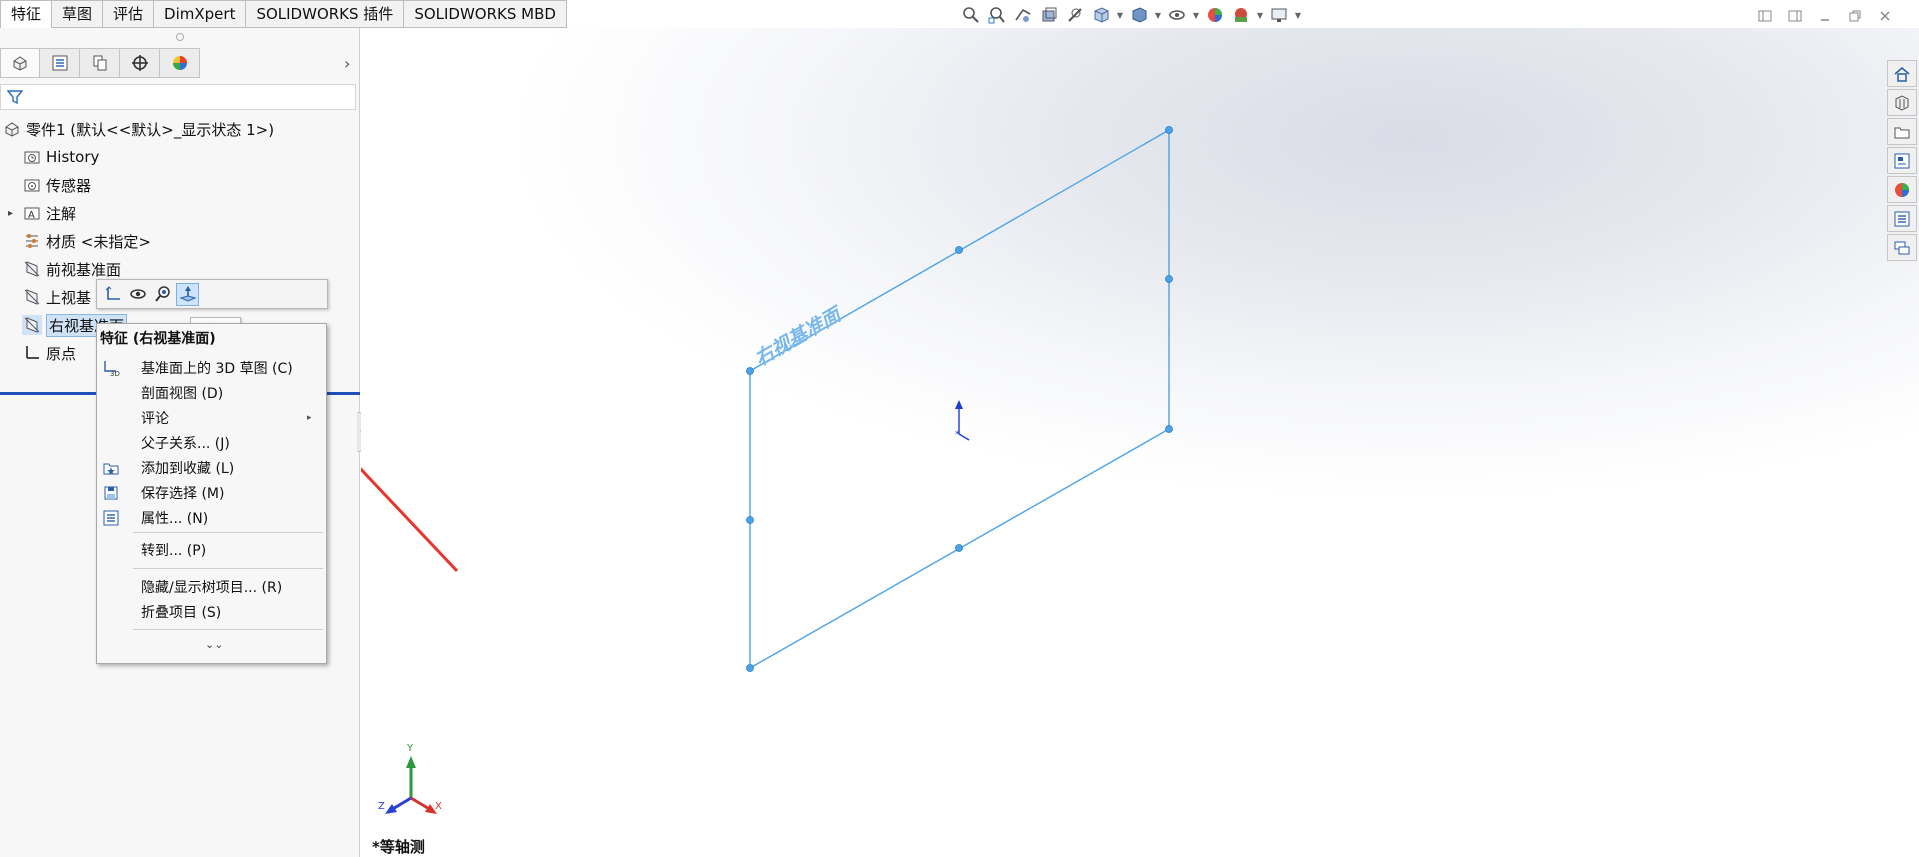  What do you see at coordinates (137, 294) in the screenshot?
I see `show-hide-eye-icon` at bounding box center [137, 294].